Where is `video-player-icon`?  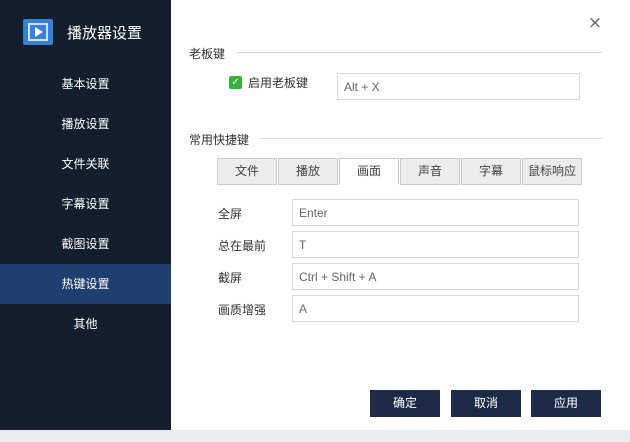
video-player-icon is located at coordinates (38, 32).